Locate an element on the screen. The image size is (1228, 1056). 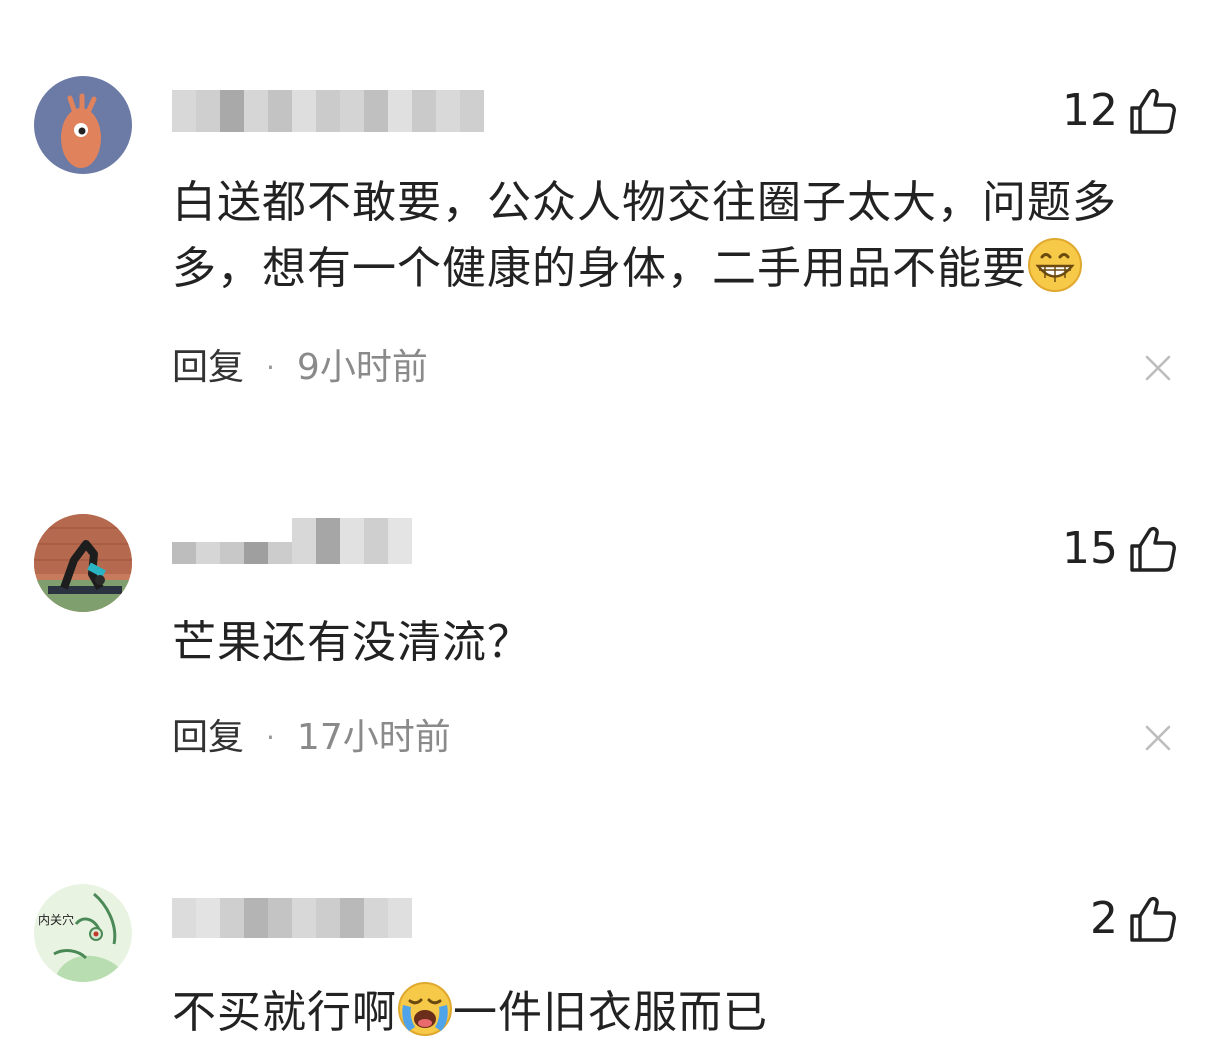
avatar: 内关穴 is located at coordinates (83, 933).